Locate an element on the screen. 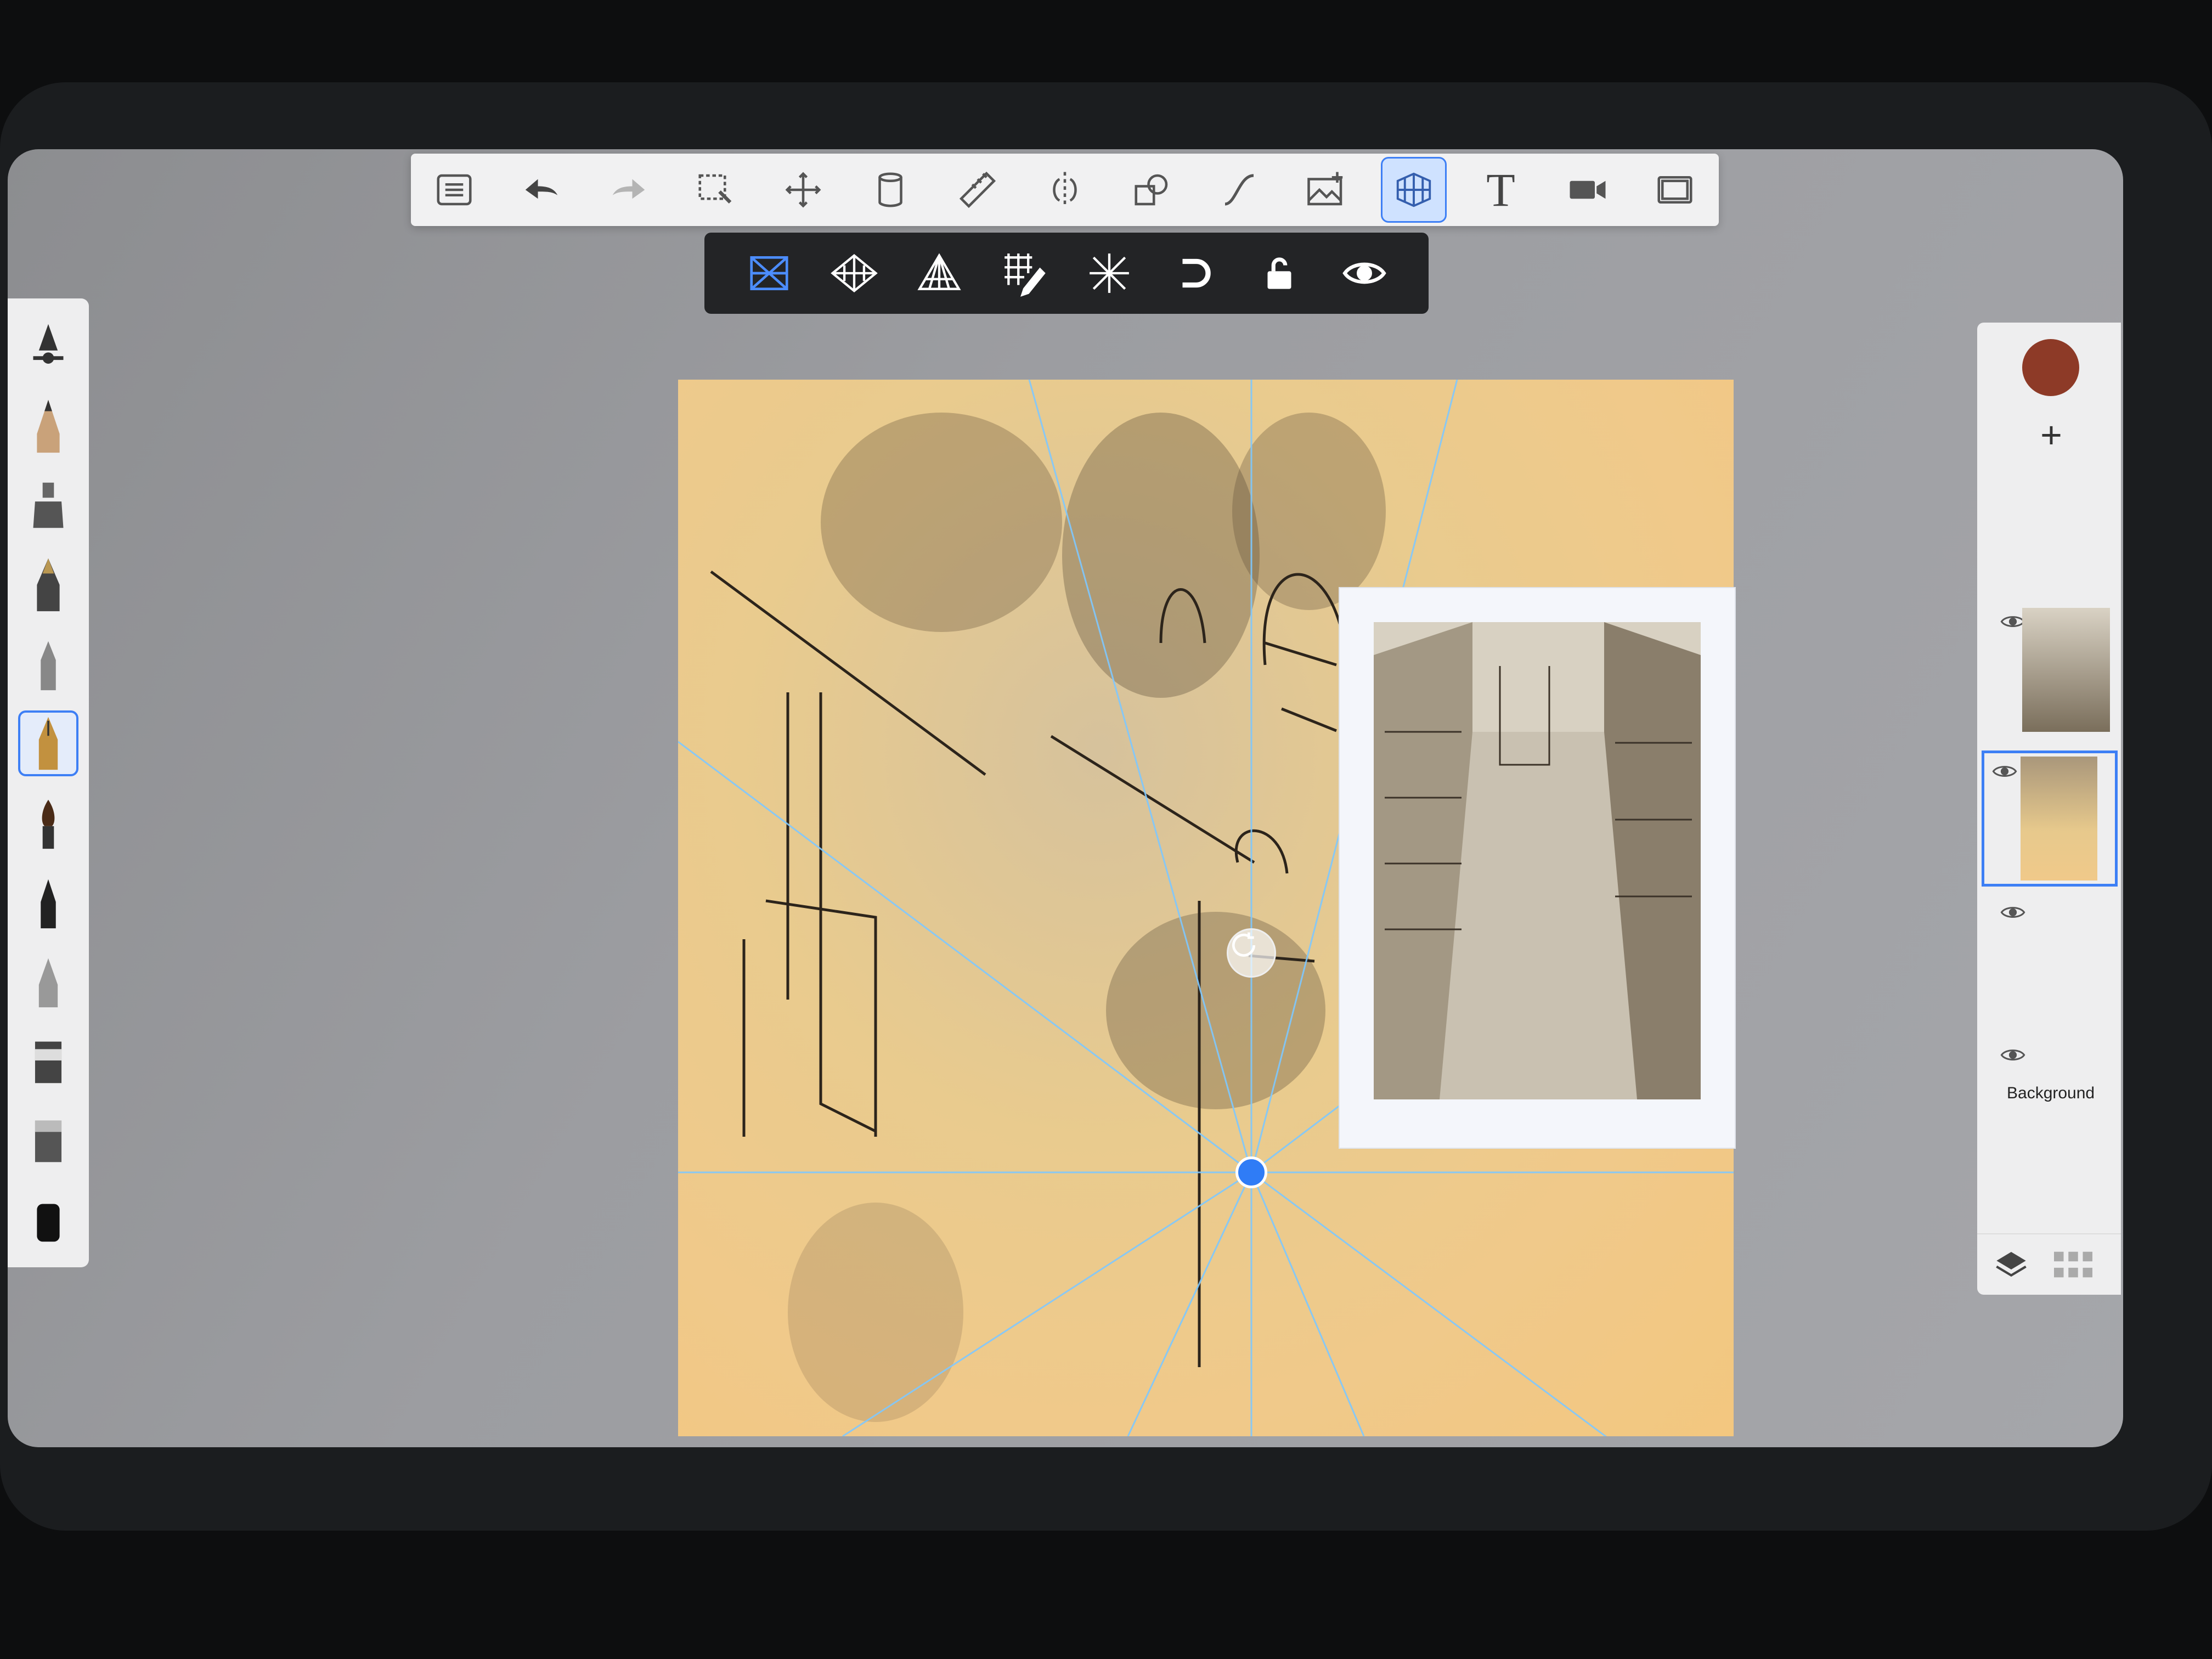 The image size is (2212, 1659). blender-icon is located at coordinates (49, 1142).